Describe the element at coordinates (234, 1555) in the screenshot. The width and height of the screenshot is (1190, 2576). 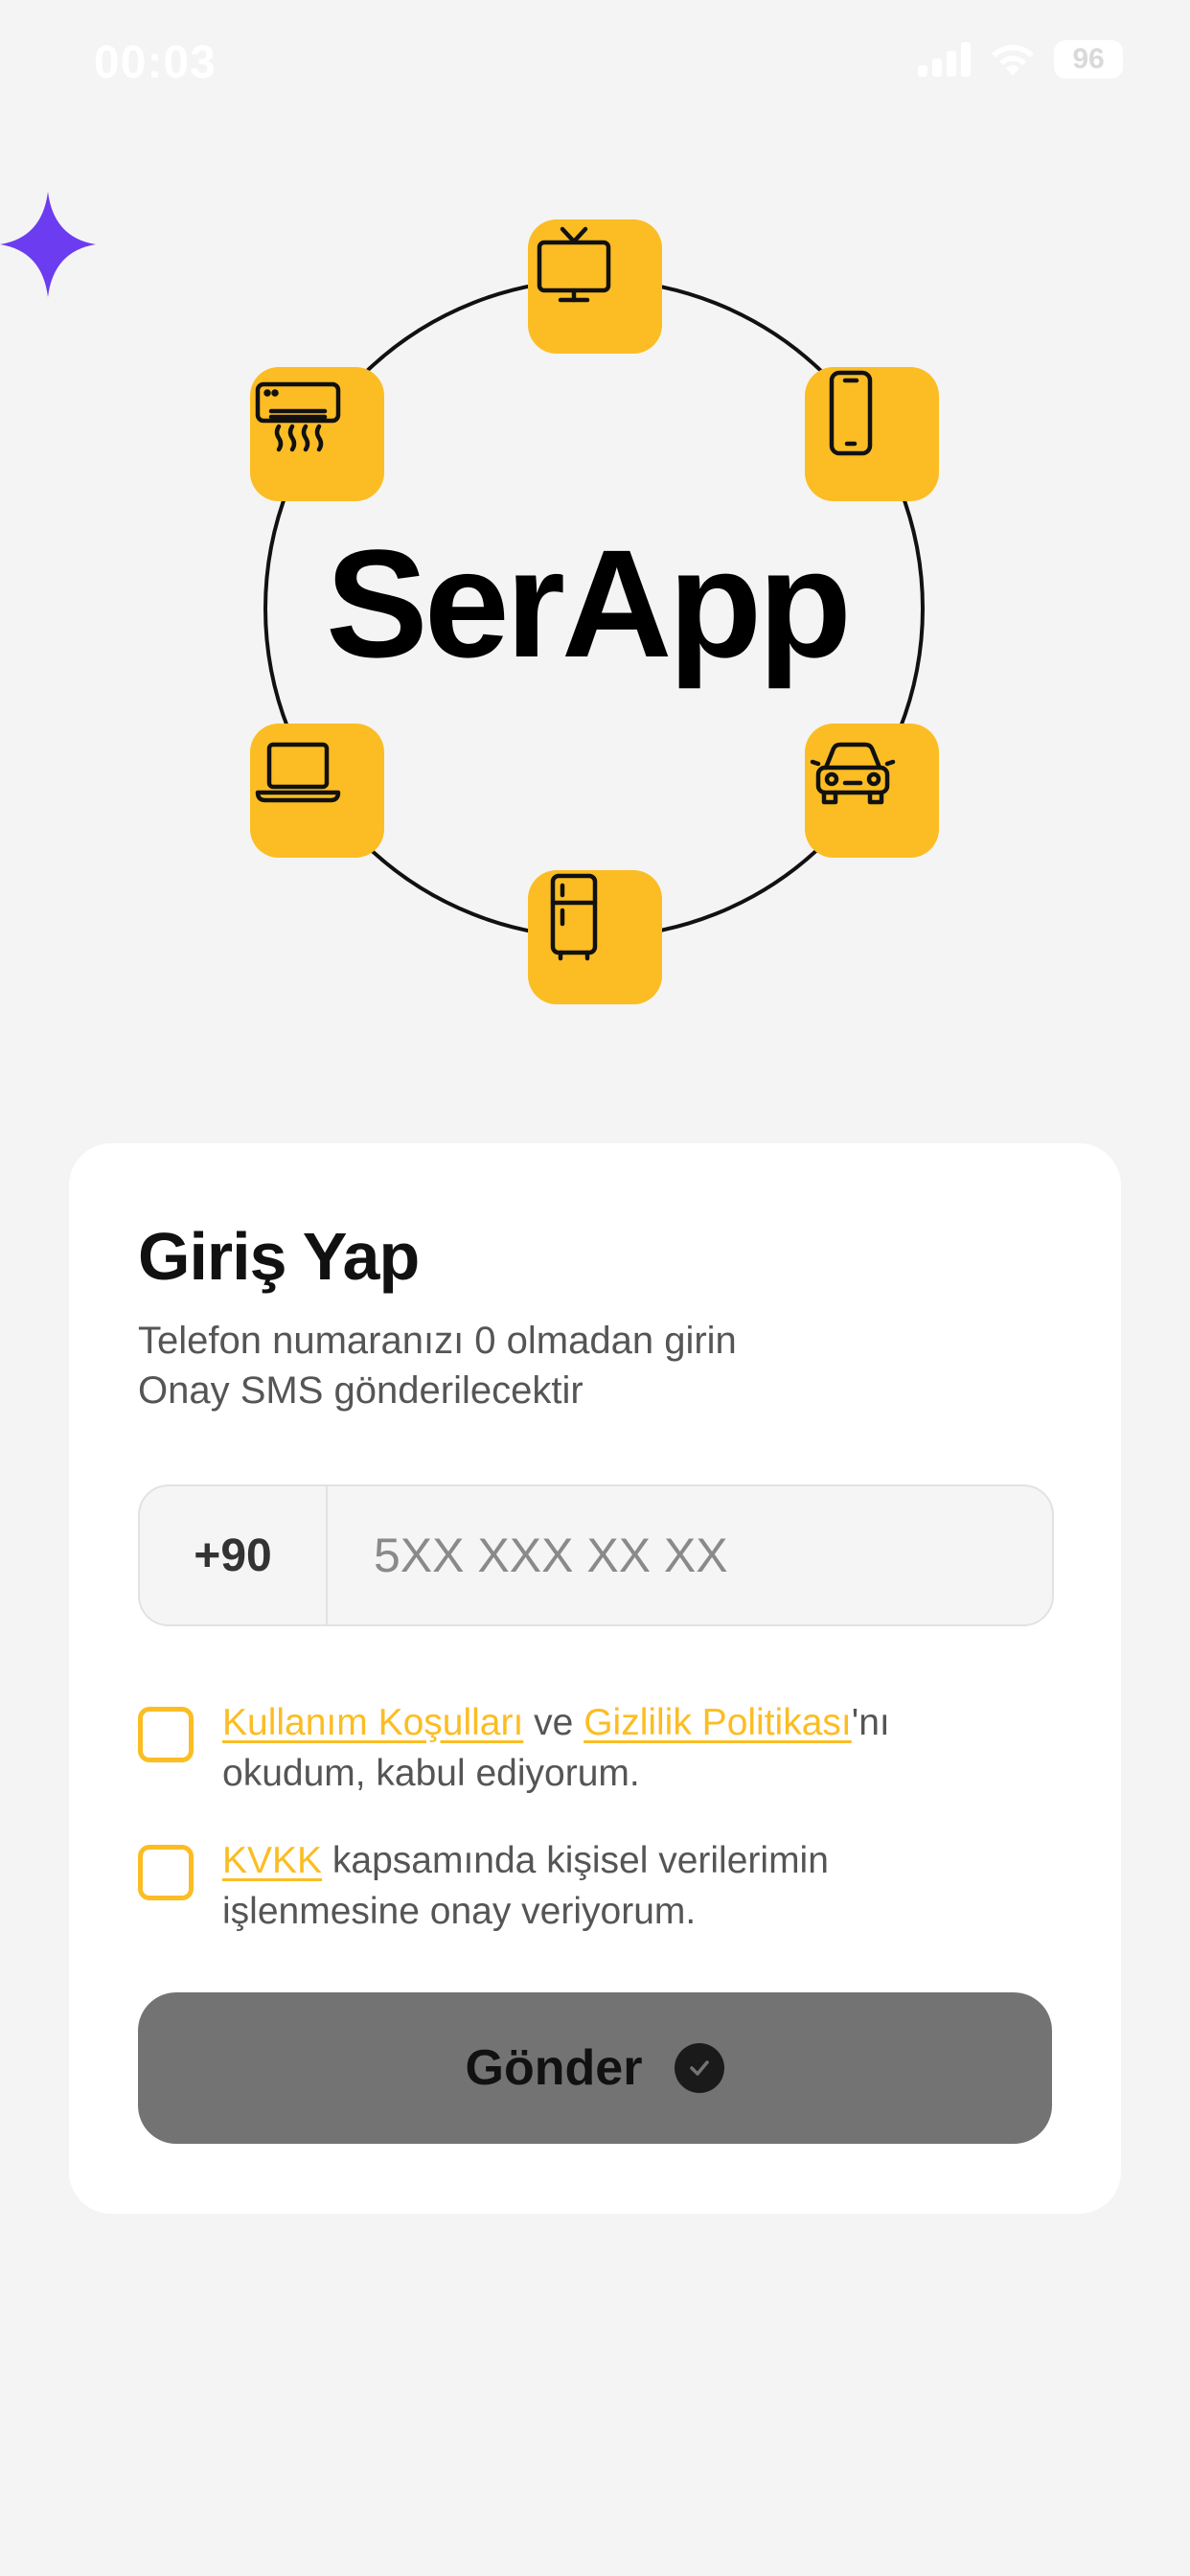
I see `country-code: +90` at that location.